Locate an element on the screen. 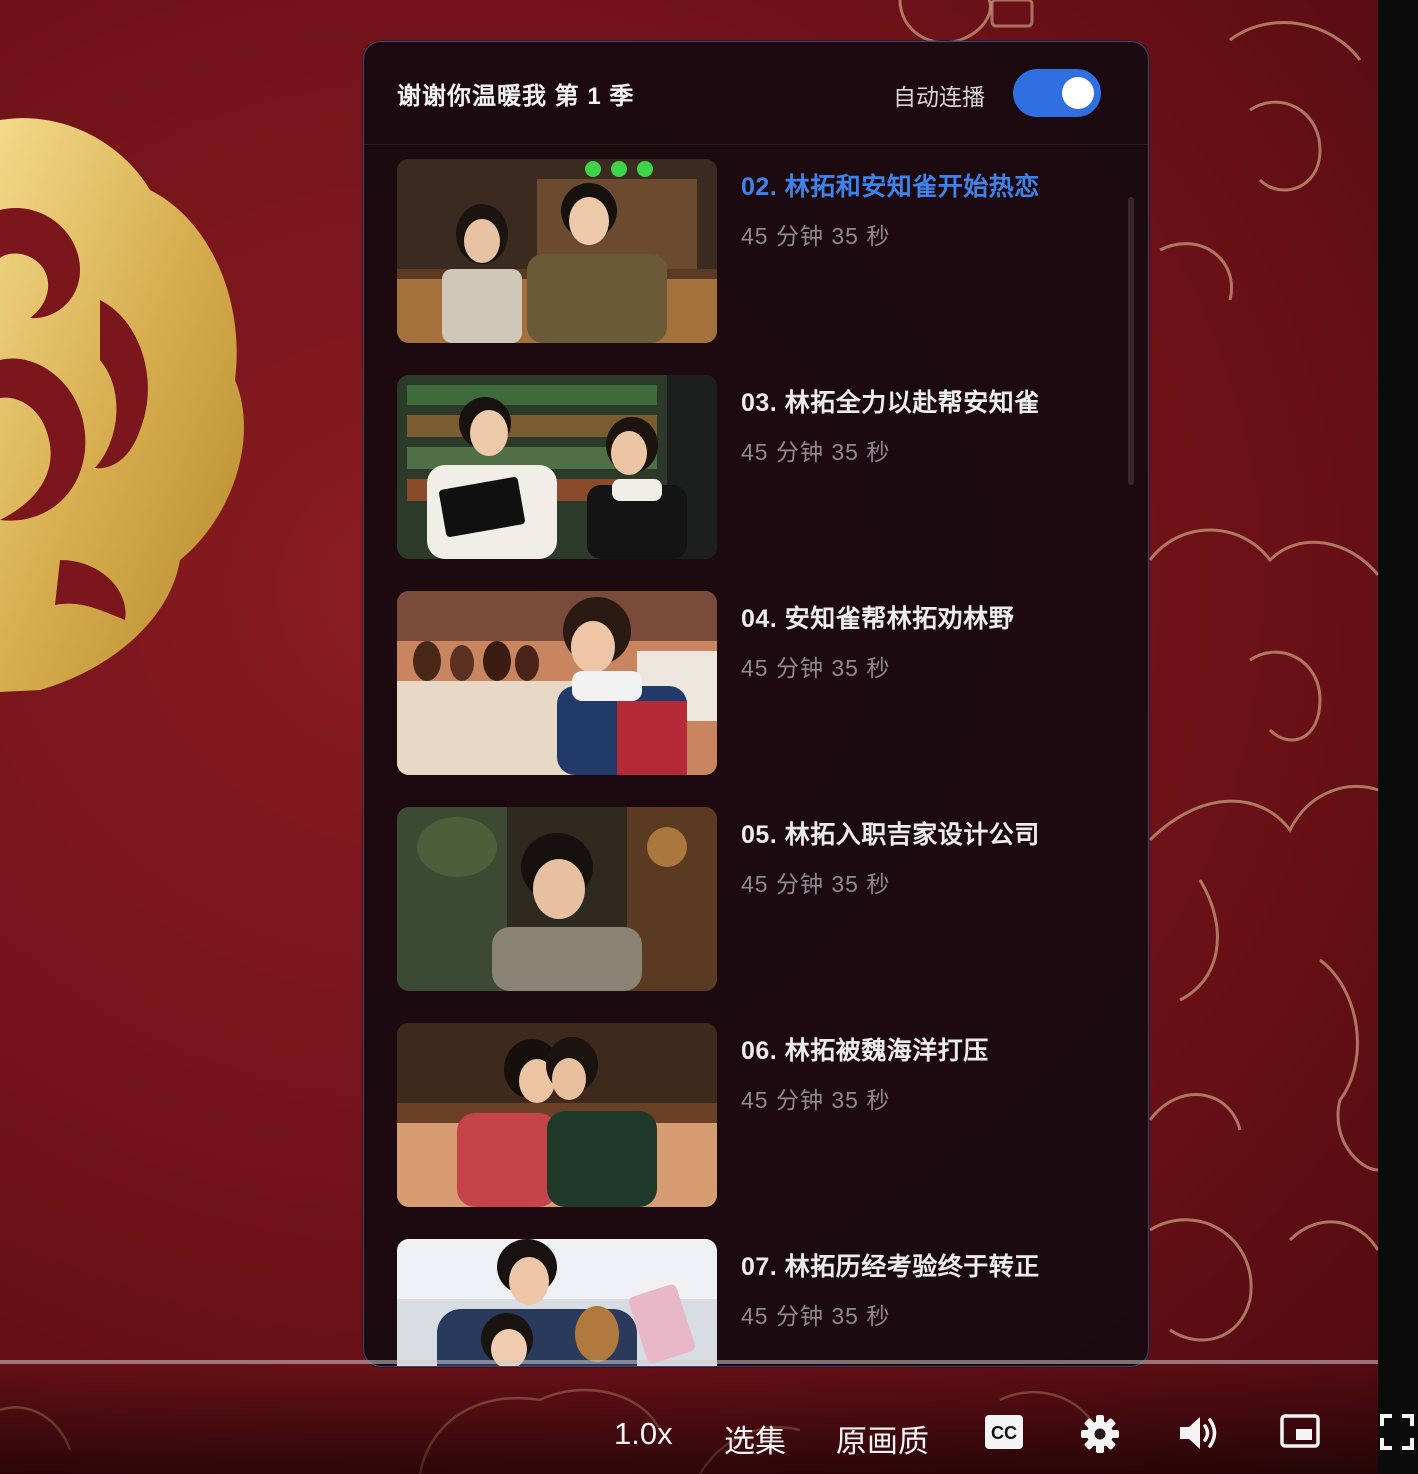  svg-text: CC is located at coordinates (1004, 1433).